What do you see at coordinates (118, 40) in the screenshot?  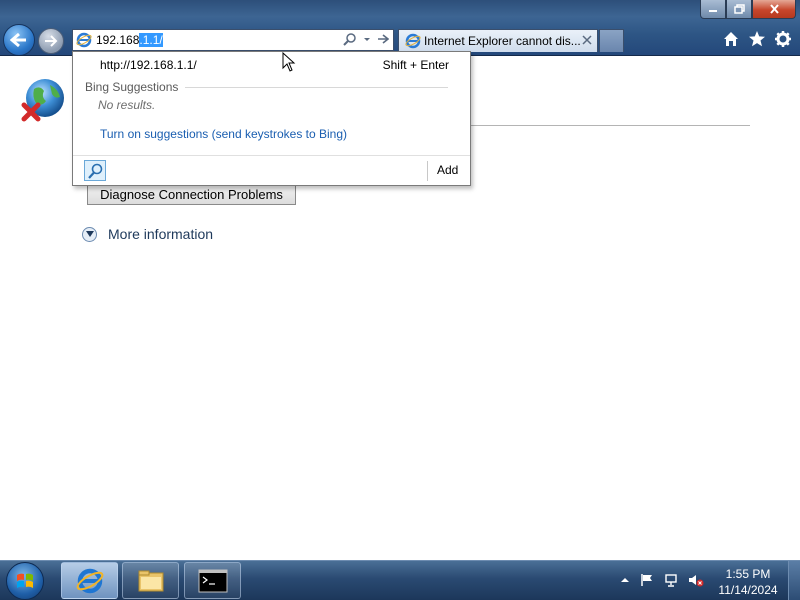 I see `address-text-prefix: 192.168` at bounding box center [118, 40].